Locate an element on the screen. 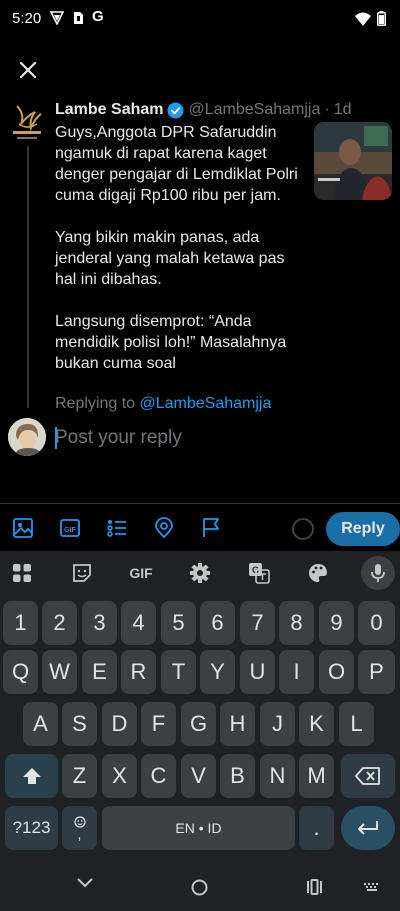  key-2: 2 is located at coordinates (59, 623).